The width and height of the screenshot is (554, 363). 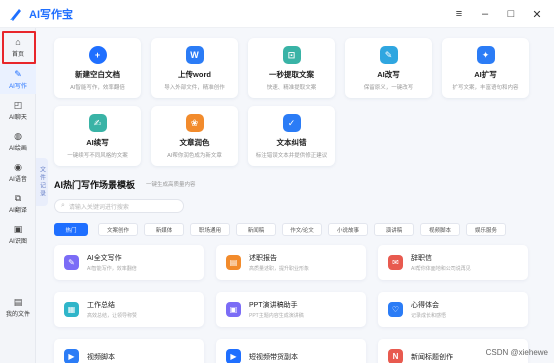 I want to click on template-card-work-summary: ▦ 工作总结 高效总结，让领导称赞, so click(x=129, y=309).